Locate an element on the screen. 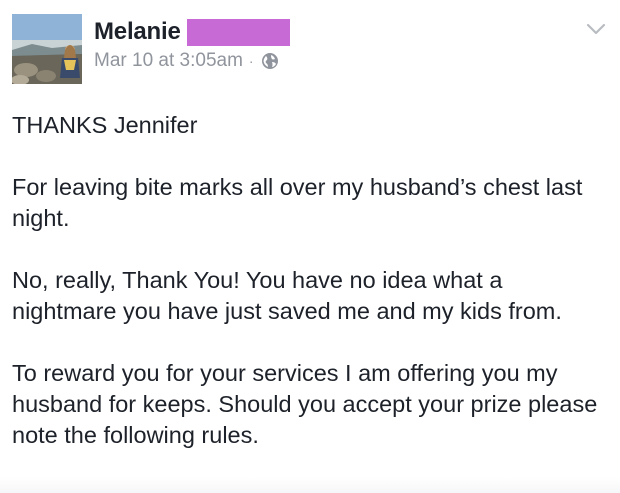  chevron-down-icon is located at coordinates (596, 29).